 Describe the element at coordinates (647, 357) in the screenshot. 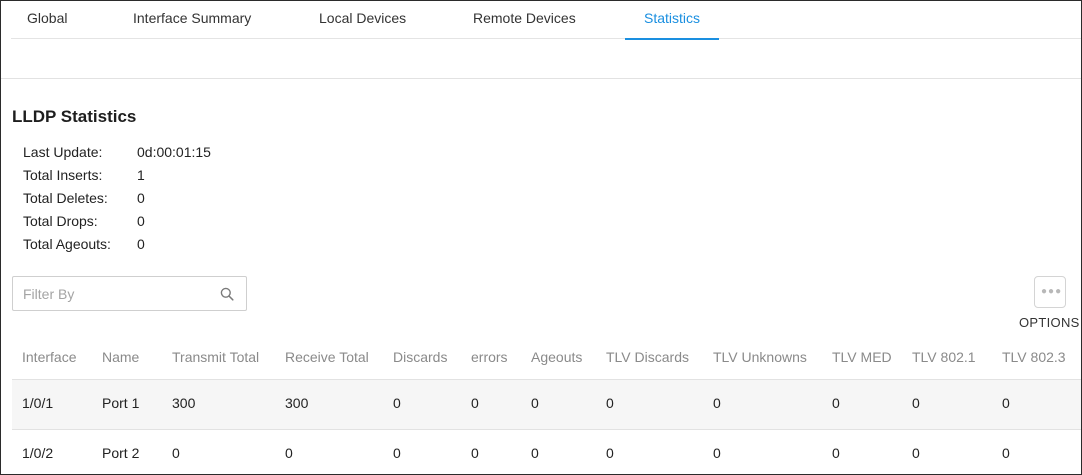

I see `column-header: TLV Discards` at that location.